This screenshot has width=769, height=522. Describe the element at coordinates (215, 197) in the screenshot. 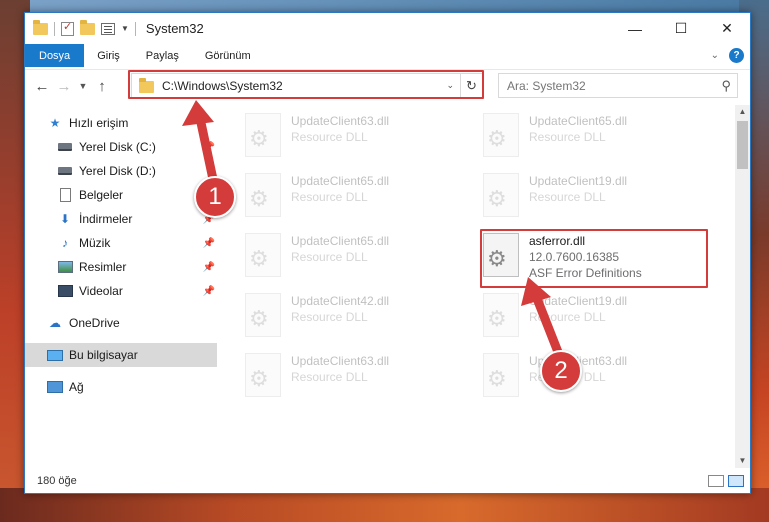

I see `step-1-badge: 1` at that location.